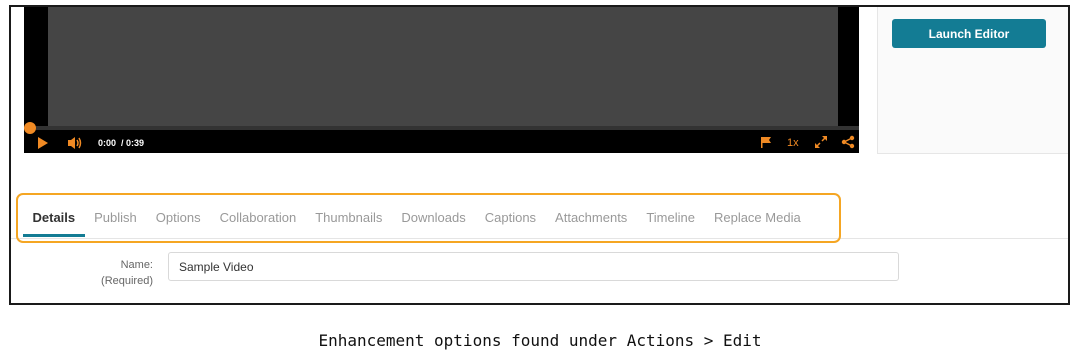 Image resolution: width=1080 pixels, height=359 pixels. Describe the element at coordinates (848, 142) in the screenshot. I see `share-icon` at that location.